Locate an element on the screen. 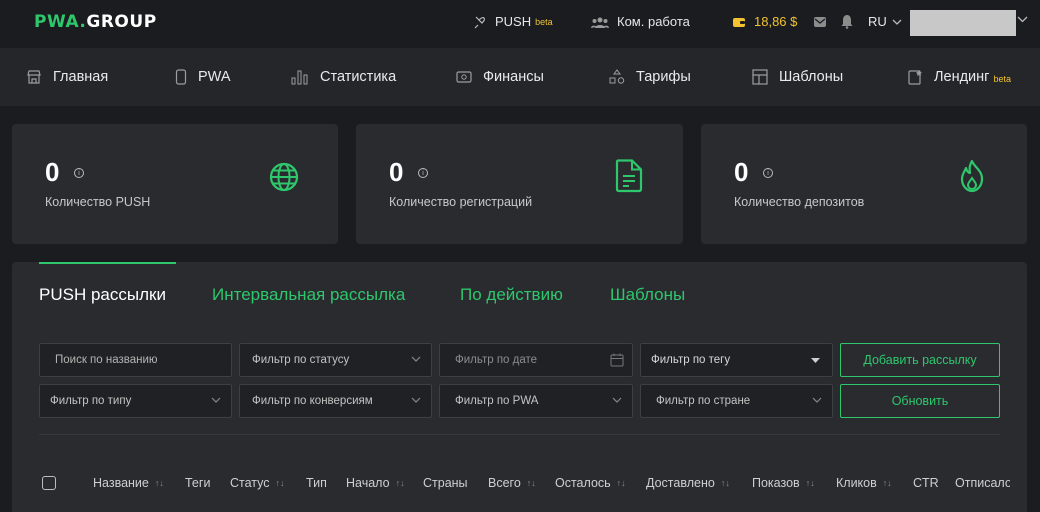 Image resolution: width=1040 pixels, height=512 pixels. search-input: Поиск по названию is located at coordinates (135, 360).